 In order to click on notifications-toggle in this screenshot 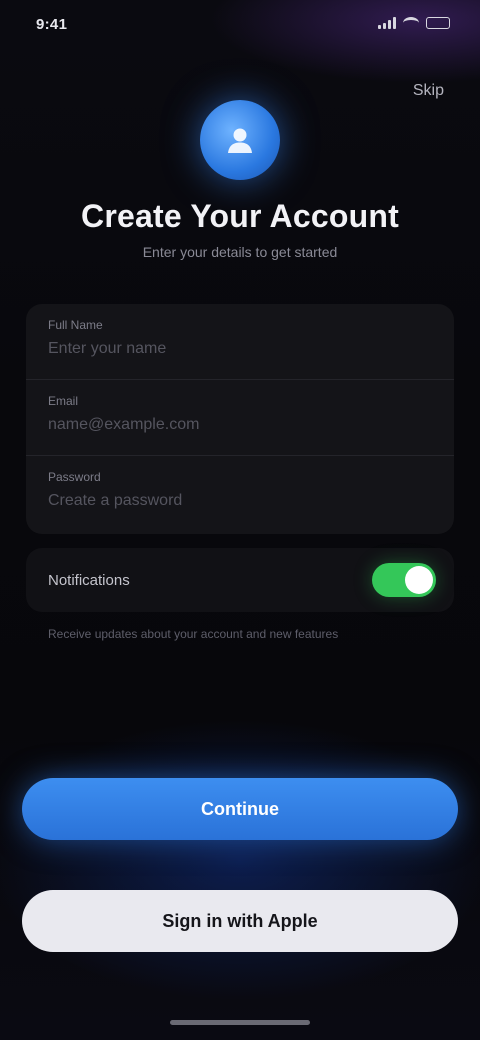, I will do `click(404, 580)`.